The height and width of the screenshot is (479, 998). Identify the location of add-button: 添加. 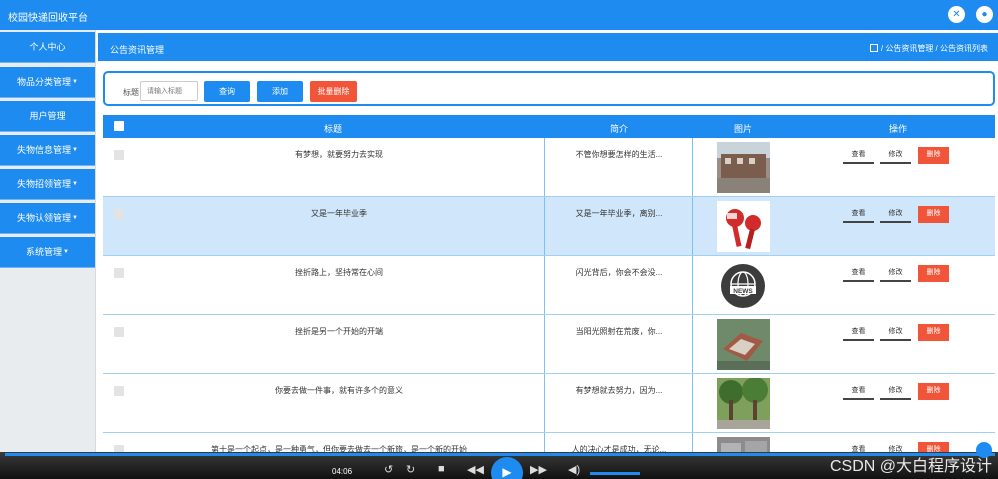
(280, 91).